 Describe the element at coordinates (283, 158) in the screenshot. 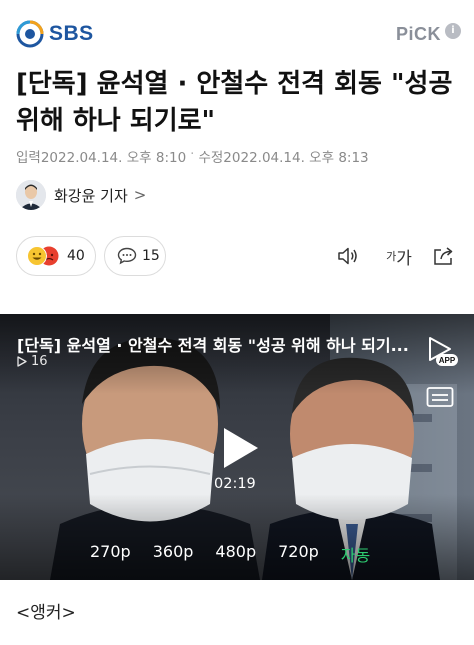

I see `modified-date: 수정2022.04.14. 오후 8:13` at that location.